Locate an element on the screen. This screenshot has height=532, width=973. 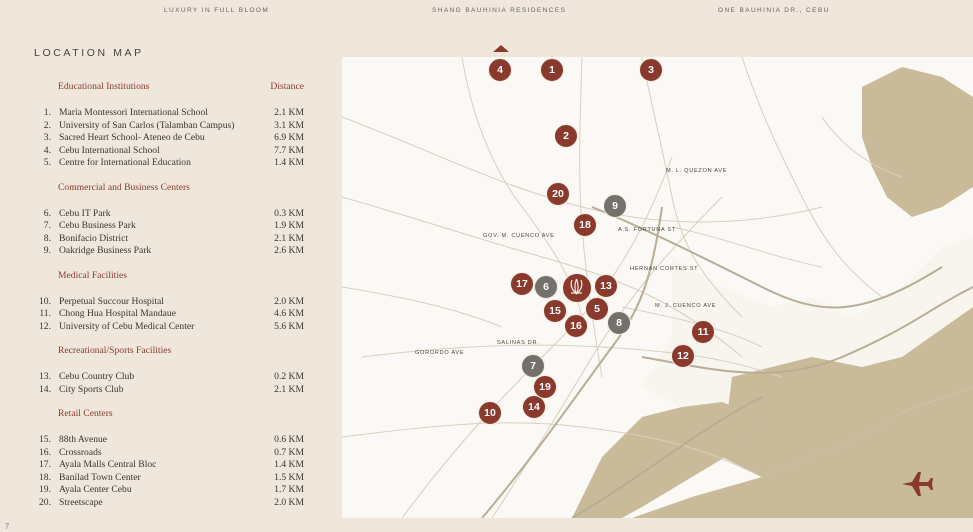
item-number: 12. is located at coordinates (45, 326).